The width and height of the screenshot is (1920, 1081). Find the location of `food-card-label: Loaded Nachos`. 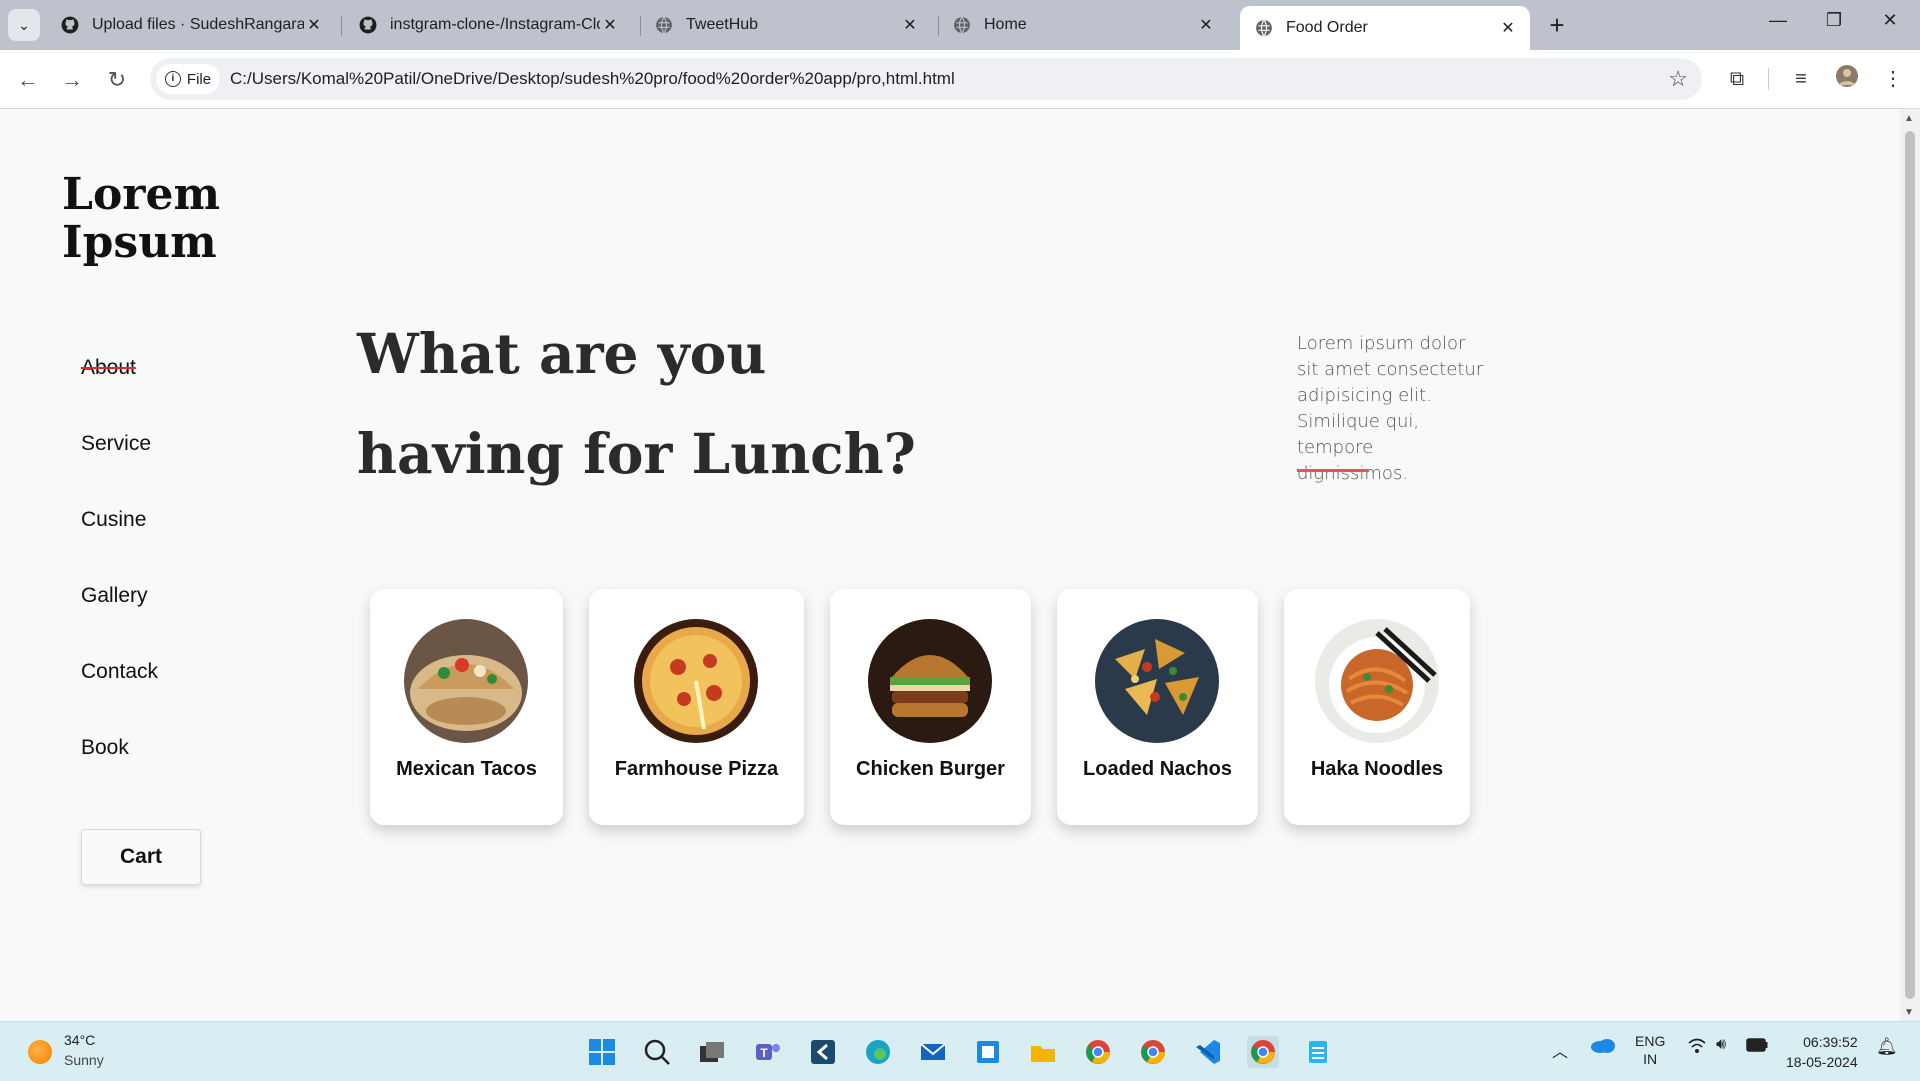

food-card-label: Loaded Nachos is located at coordinates (1157, 769).